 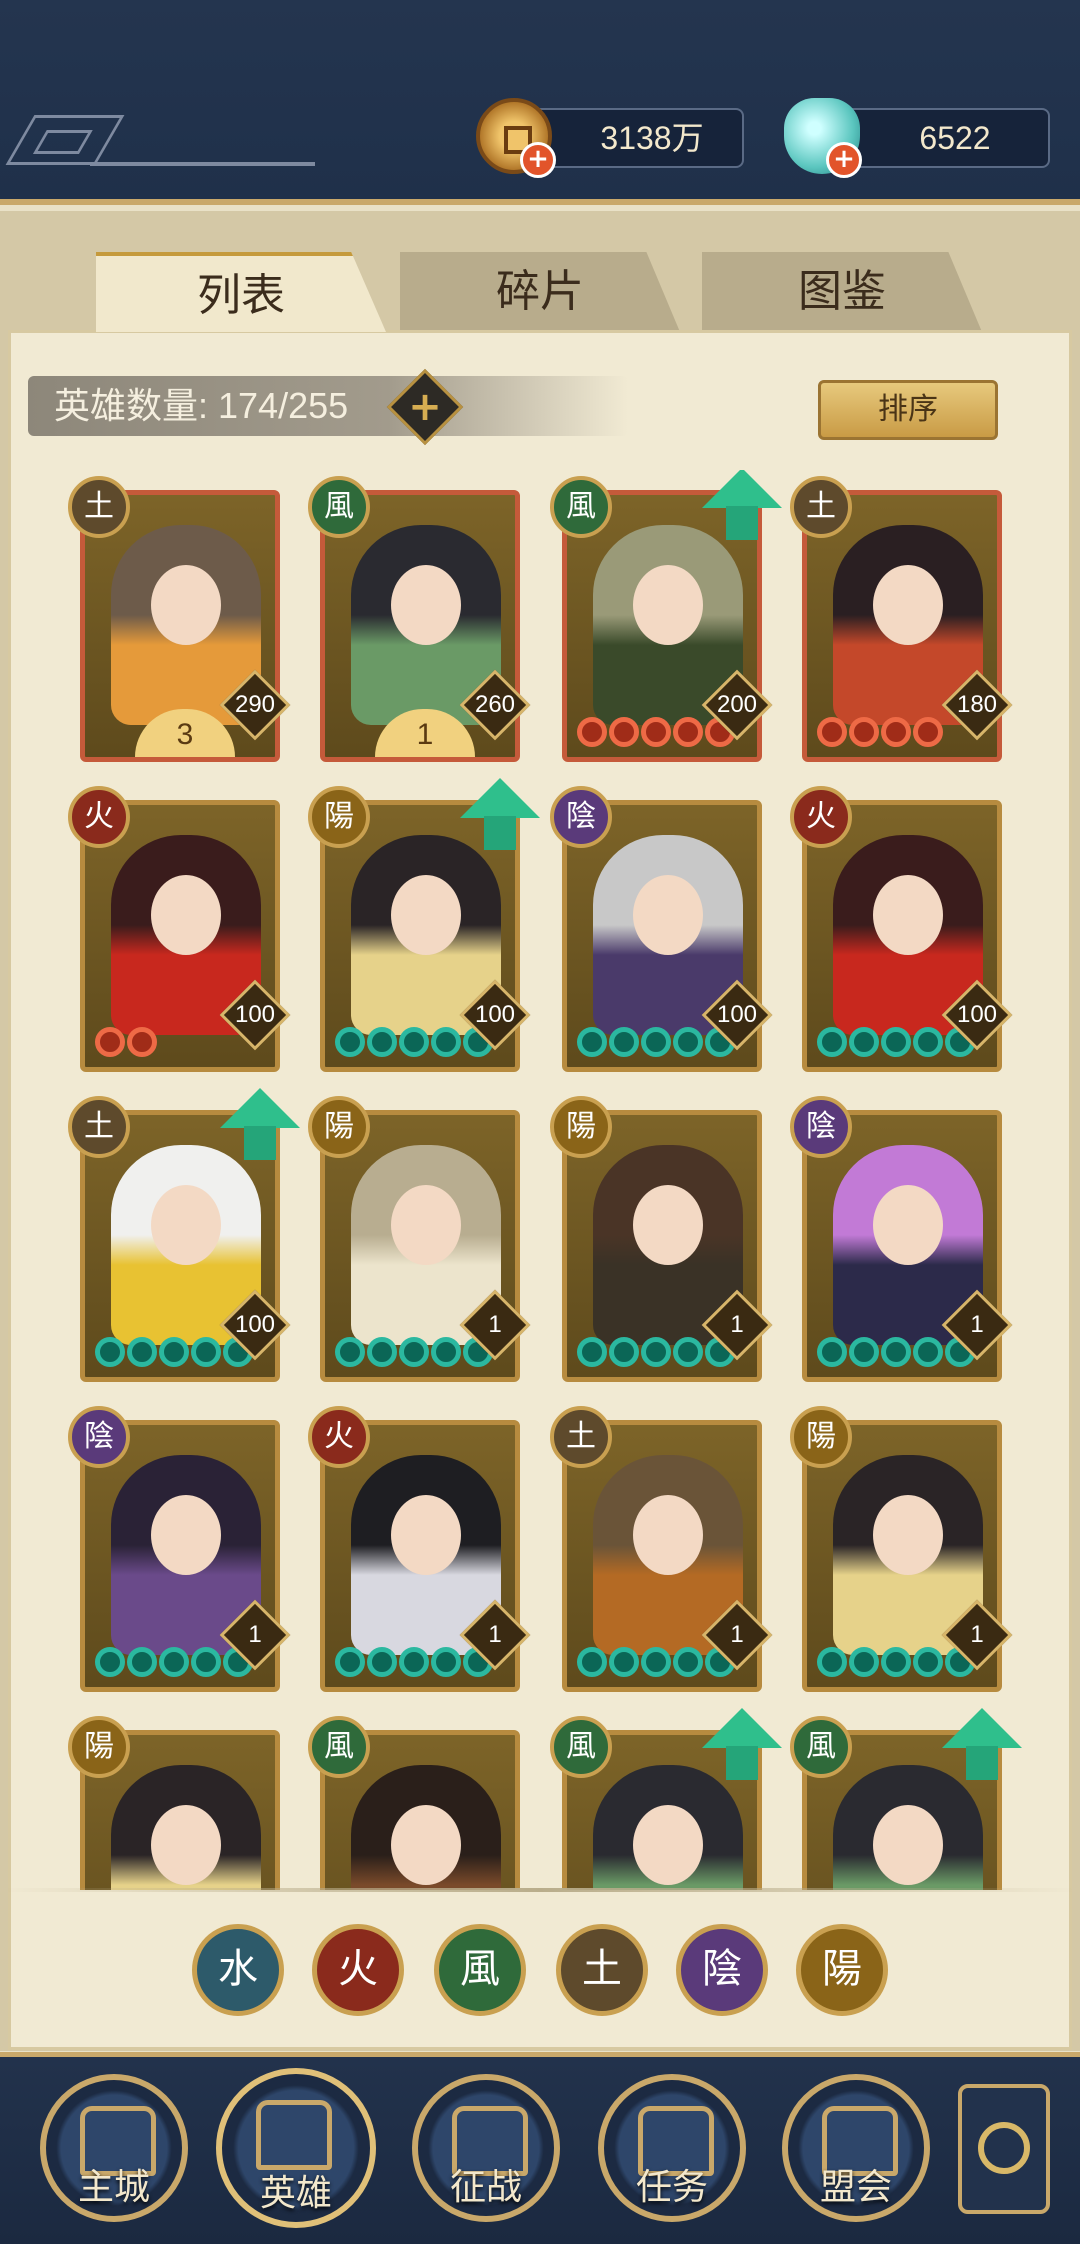 What do you see at coordinates (602, 1970) in the screenshot?
I see `filter-earth-button: 土` at bounding box center [602, 1970].